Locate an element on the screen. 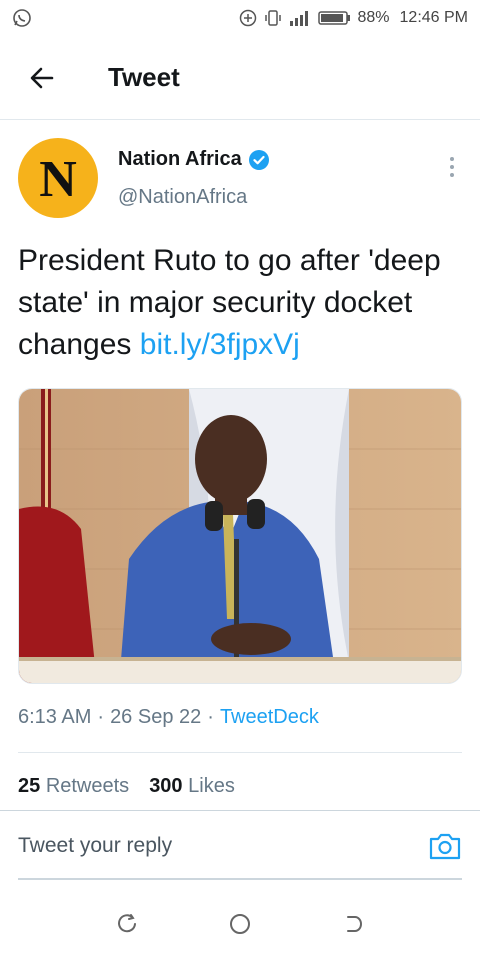 This screenshot has height=960, width=480. back-button is located at coordinates (42, 78).